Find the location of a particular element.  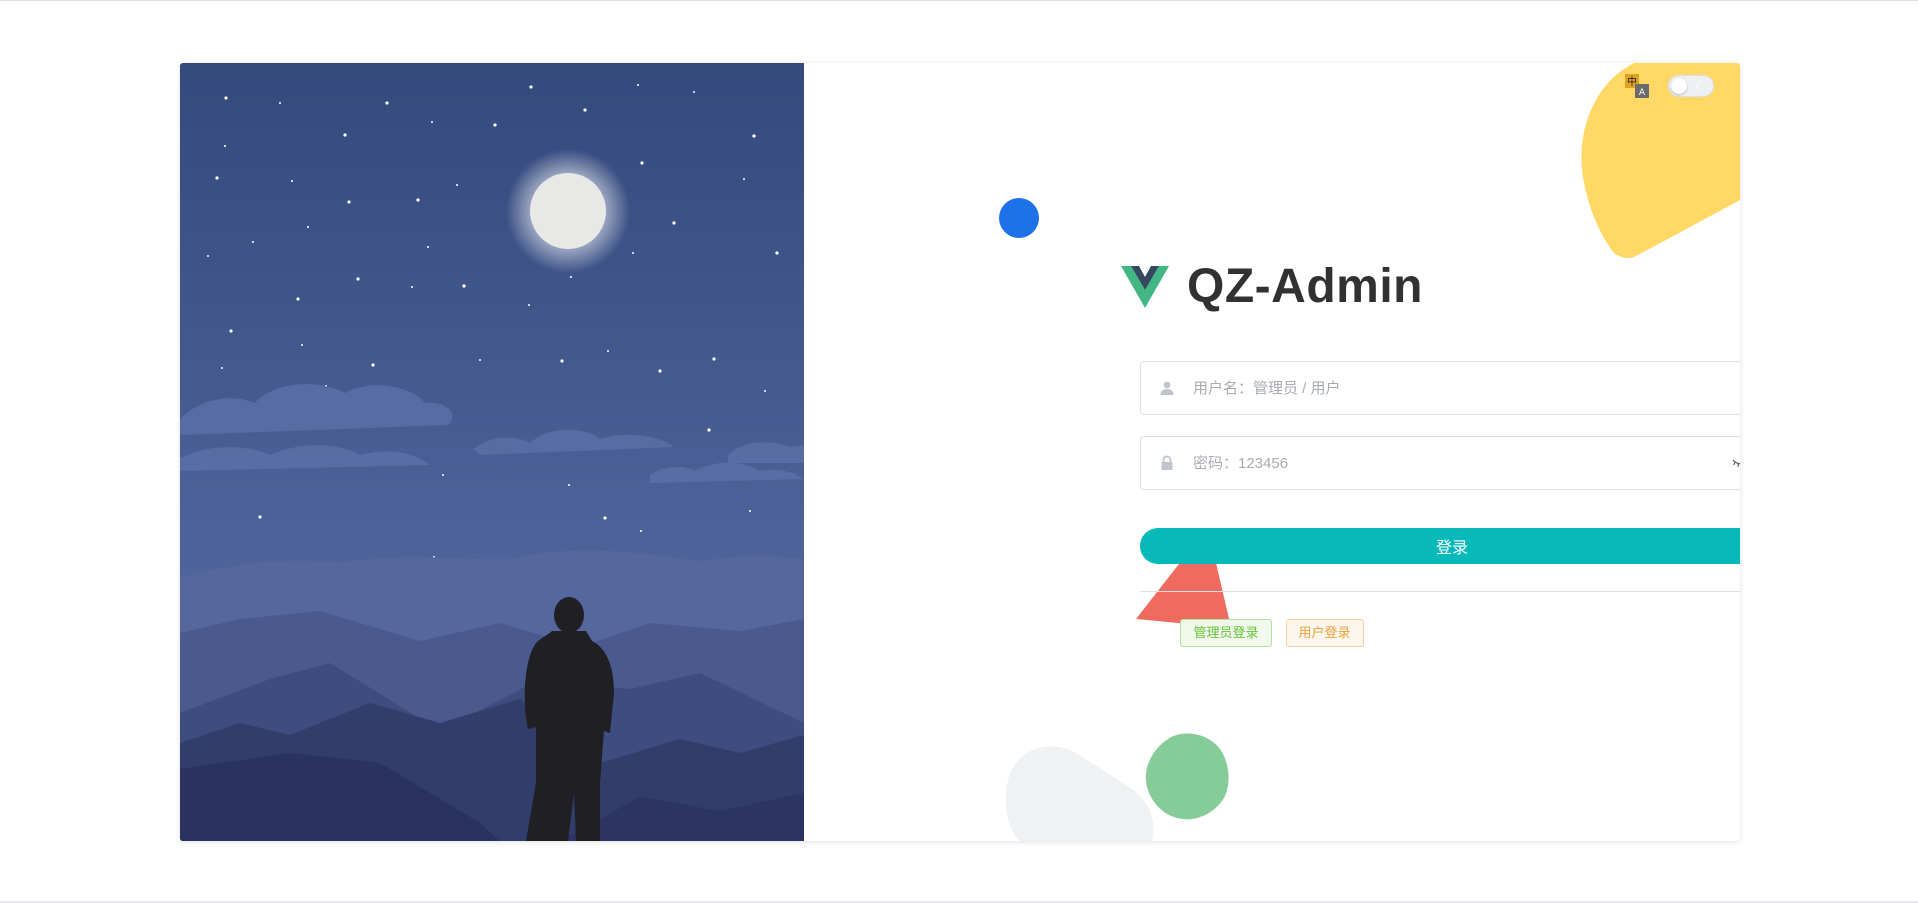

dark-mode-toggle: ☾ is located at coordinates (1691, 86).